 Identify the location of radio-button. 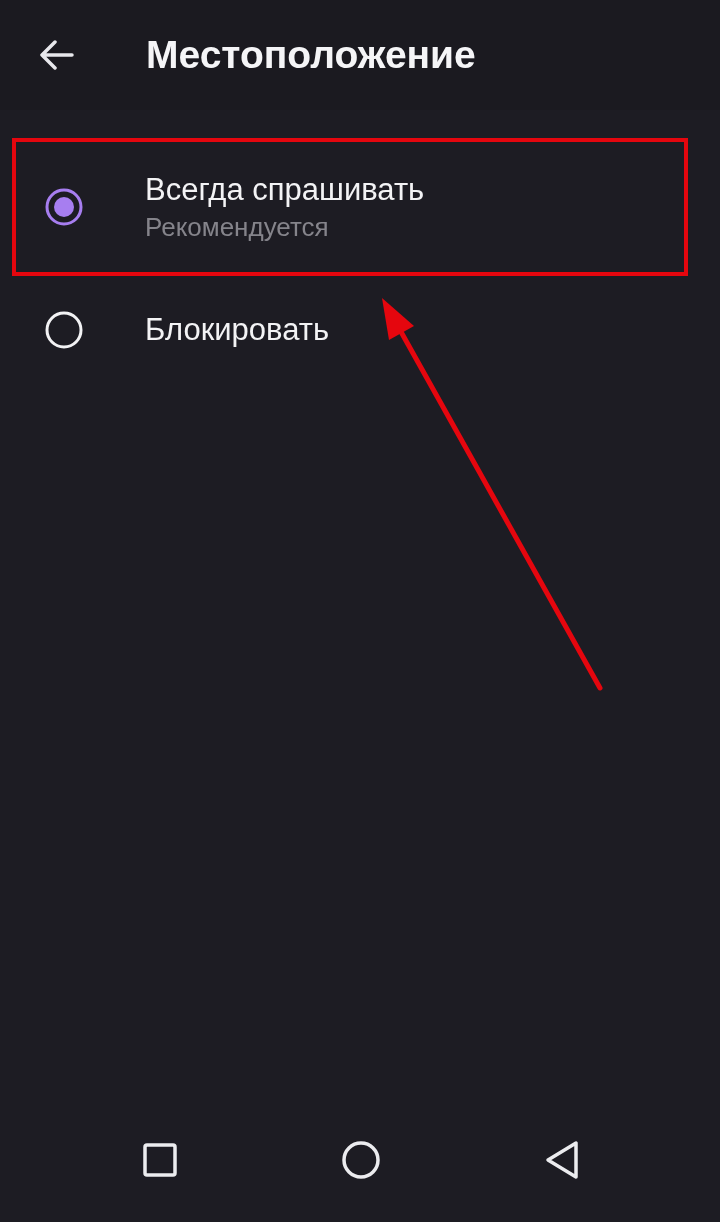
(64, 207).